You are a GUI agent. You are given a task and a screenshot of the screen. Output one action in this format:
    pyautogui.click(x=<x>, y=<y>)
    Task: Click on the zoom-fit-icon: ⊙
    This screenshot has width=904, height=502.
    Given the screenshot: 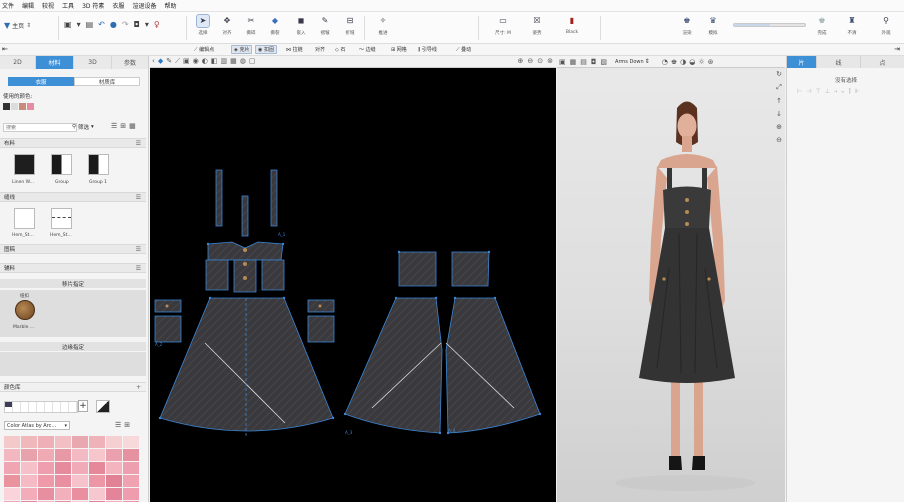 What is the action you would take?
    pyautogui.click(x=540, y=61)
    